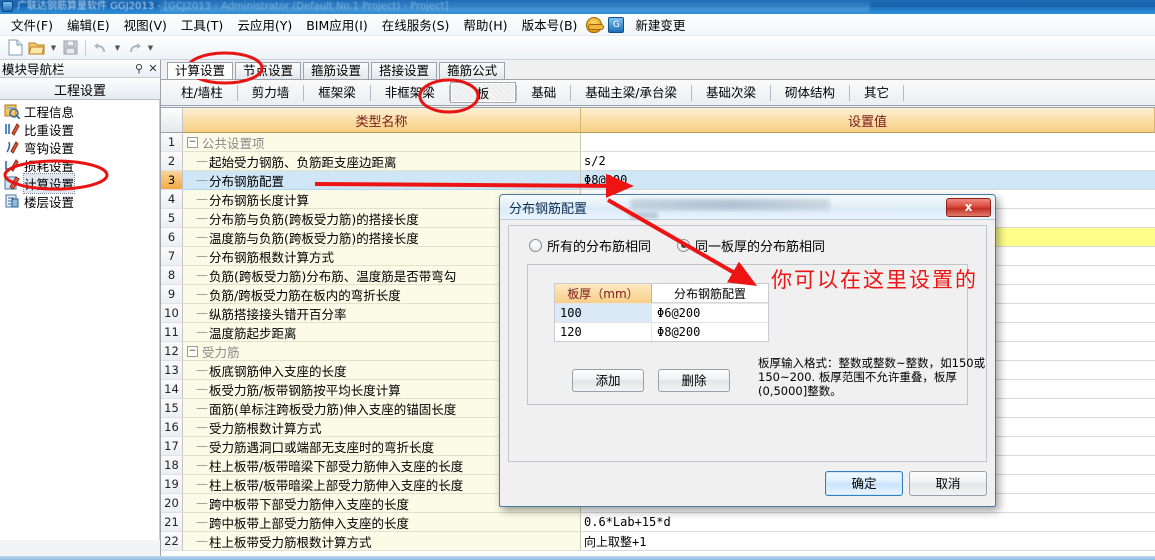  What do you see at coordinates (535, 245) in the screenshot?
I see `radio-all-same` at bounding box center [535, 245].